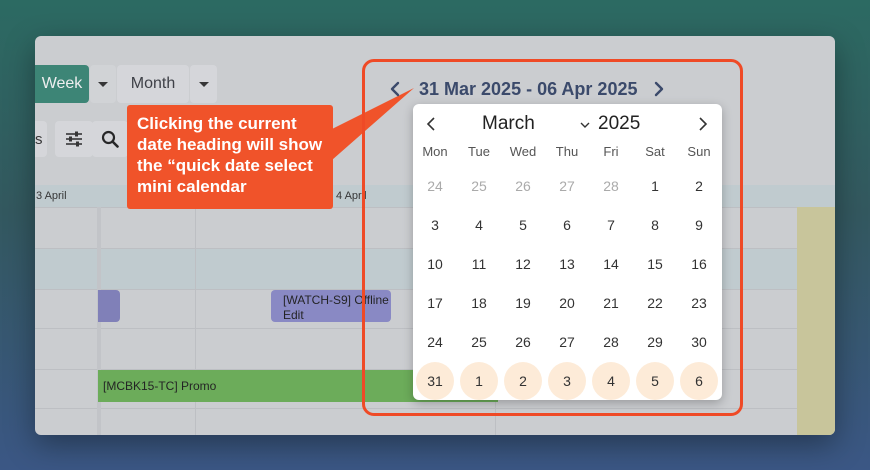  What do you see at coordinates (479, 264) in the screenshot?
I see `mini-calendar-day: 11` at bounding box center [479, 264].